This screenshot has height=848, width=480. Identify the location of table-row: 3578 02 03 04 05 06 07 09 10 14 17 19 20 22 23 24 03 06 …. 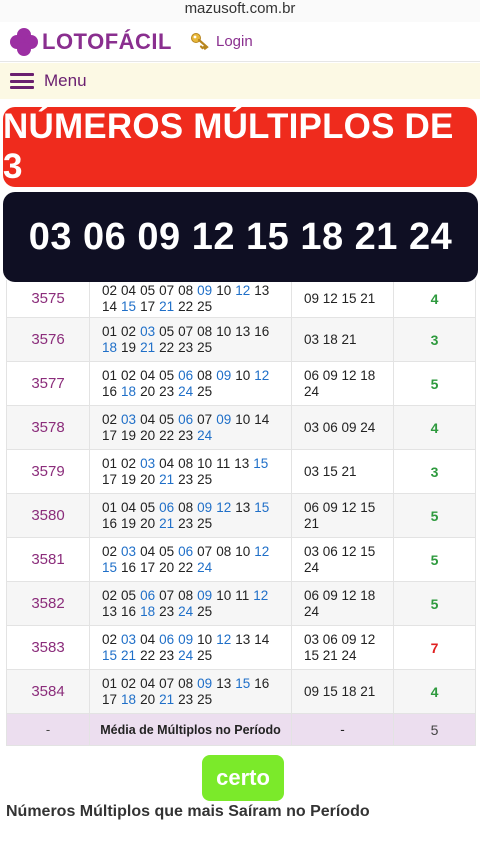
(241, 428).